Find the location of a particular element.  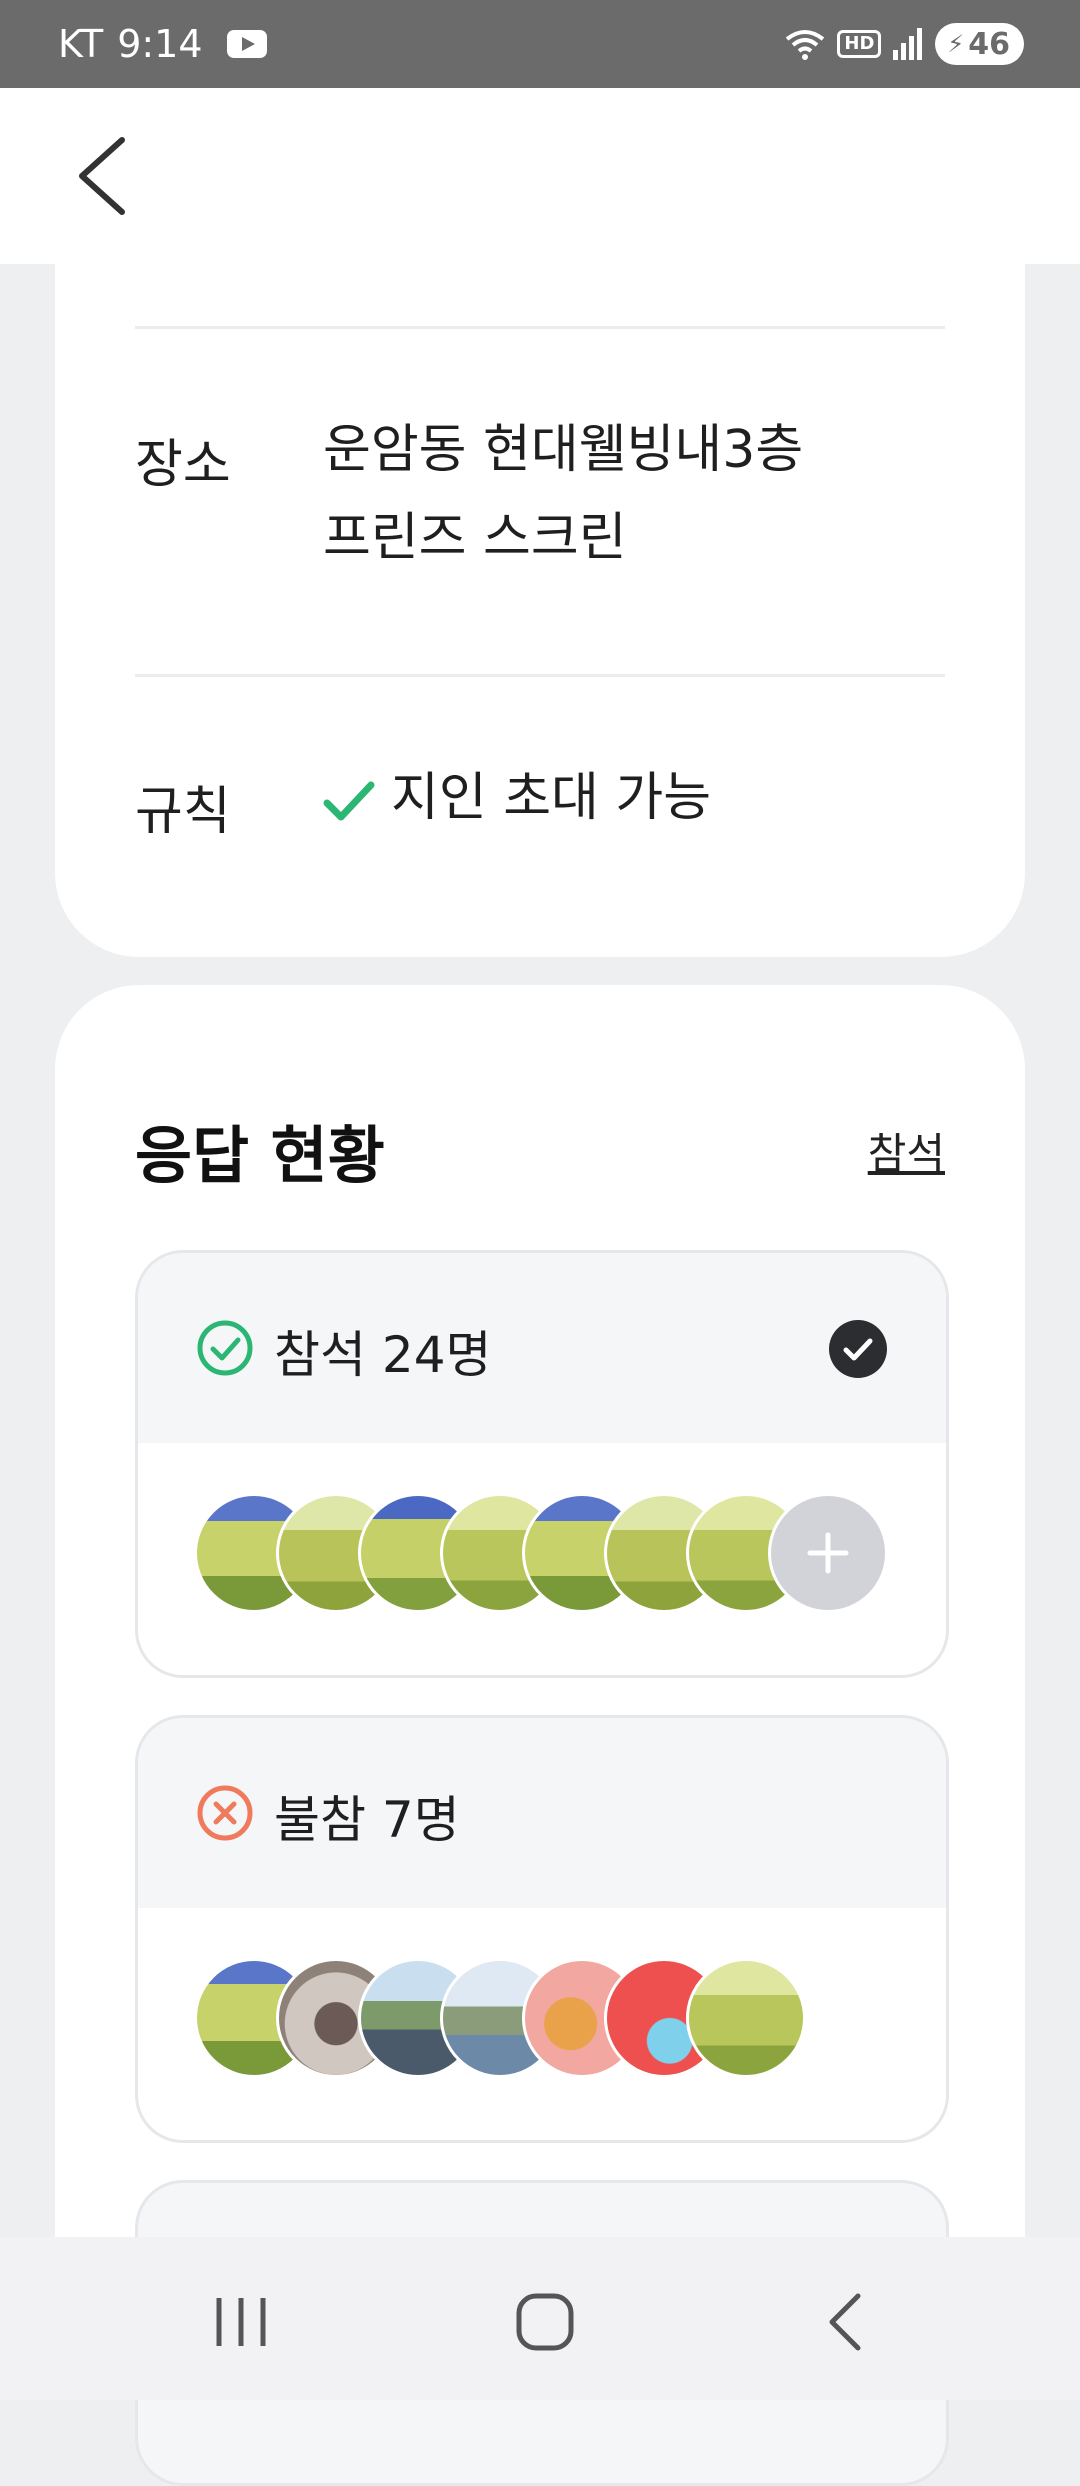

rule-value: 지인 초대 가능 is located at coordinates (517, 798).